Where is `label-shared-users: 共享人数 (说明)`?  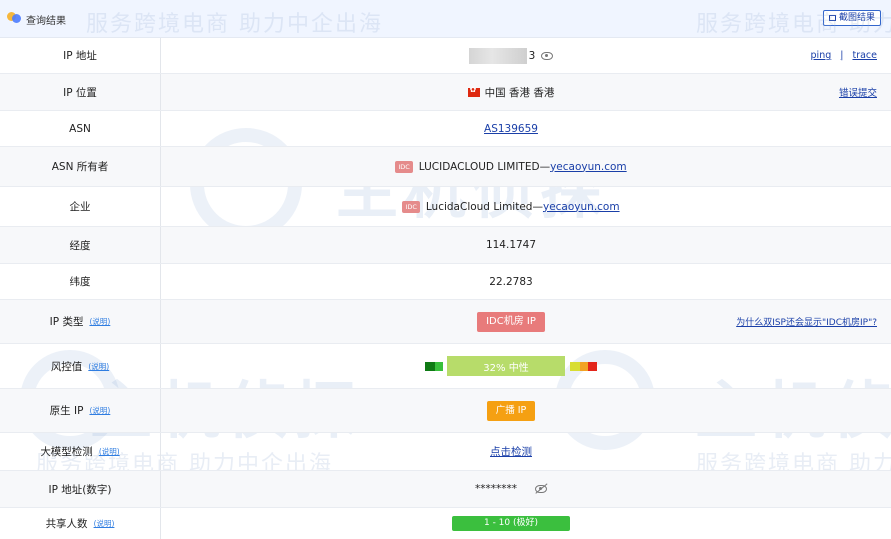 label-shared-users: 共享人数 (说明) is located at coordinates (80, 523).